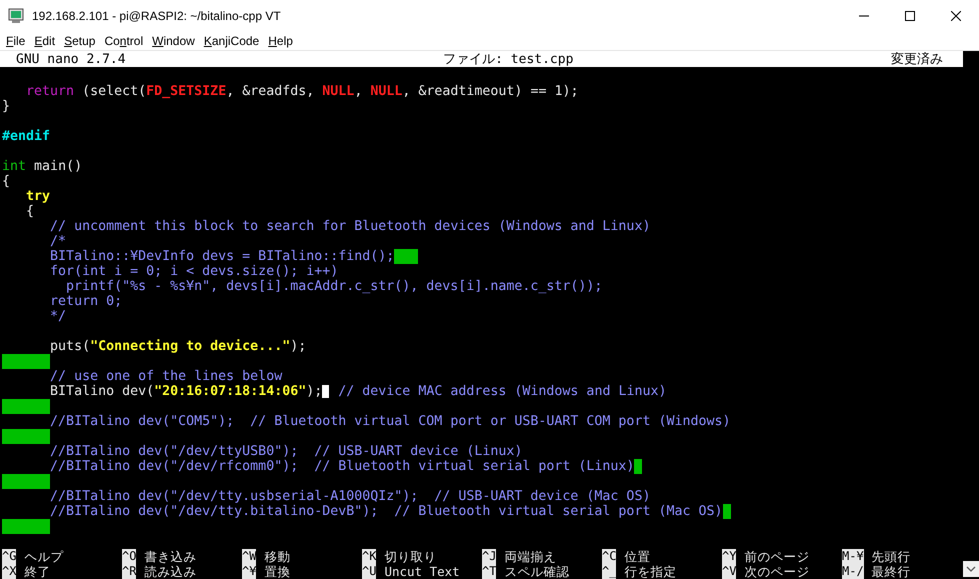 This screenshot has width=979, height=579. I want to click on shortcut-key: ^R, so click(129, 571).